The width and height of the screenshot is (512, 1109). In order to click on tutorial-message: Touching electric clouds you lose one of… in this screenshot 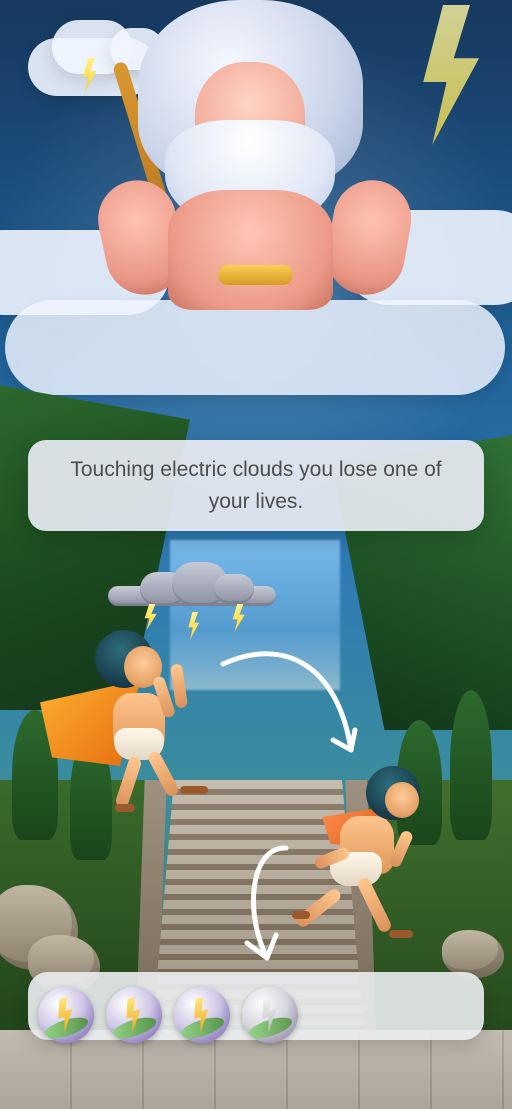, I will do `click(256, 485)`.